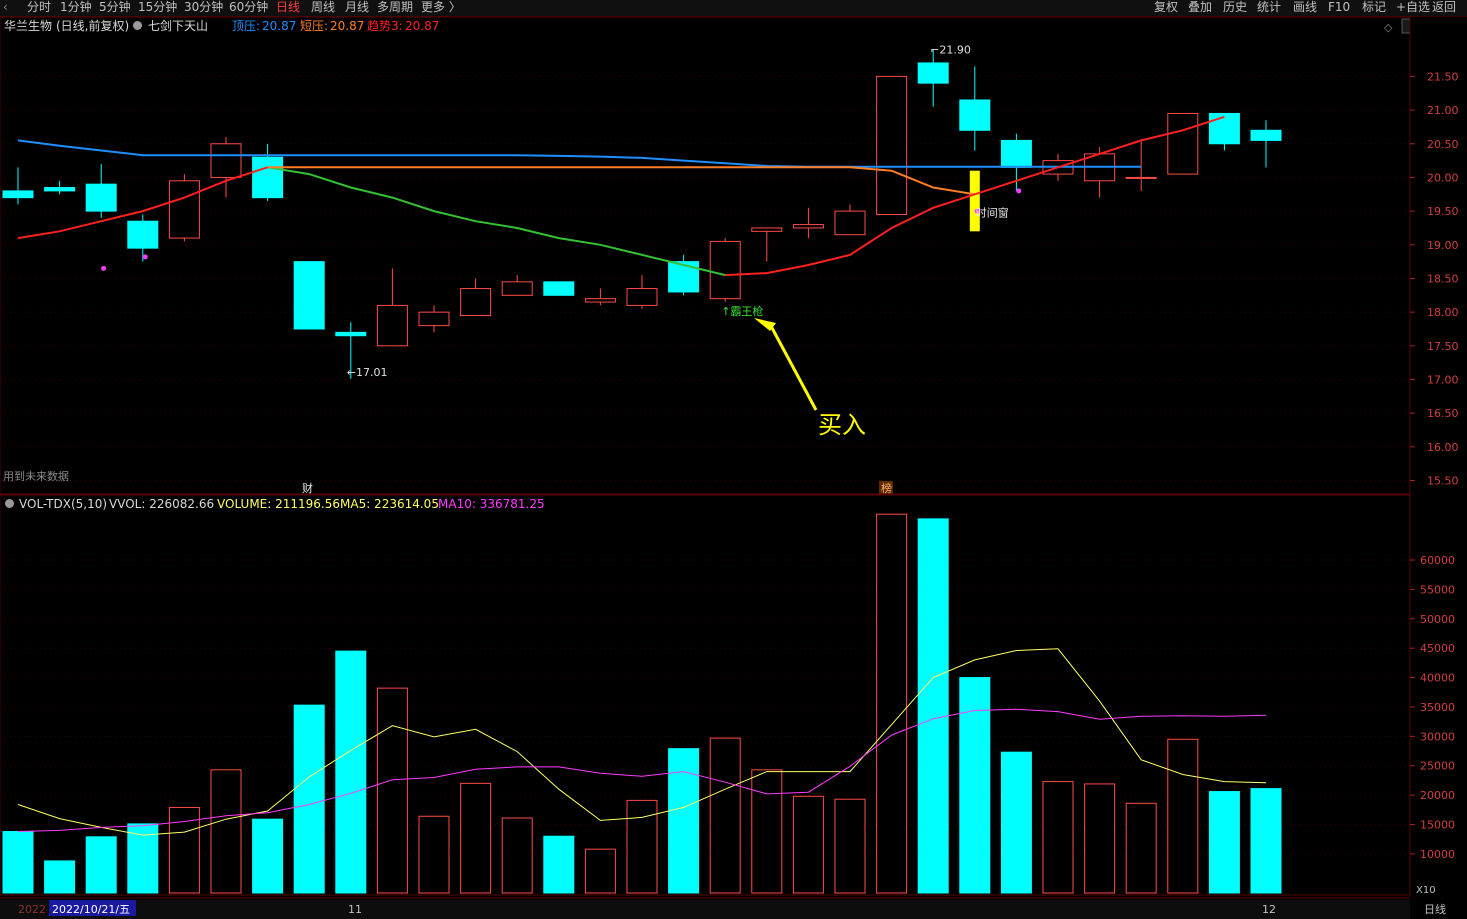  I want to click on price-tick-label: 19.00, so click(1443, 245).